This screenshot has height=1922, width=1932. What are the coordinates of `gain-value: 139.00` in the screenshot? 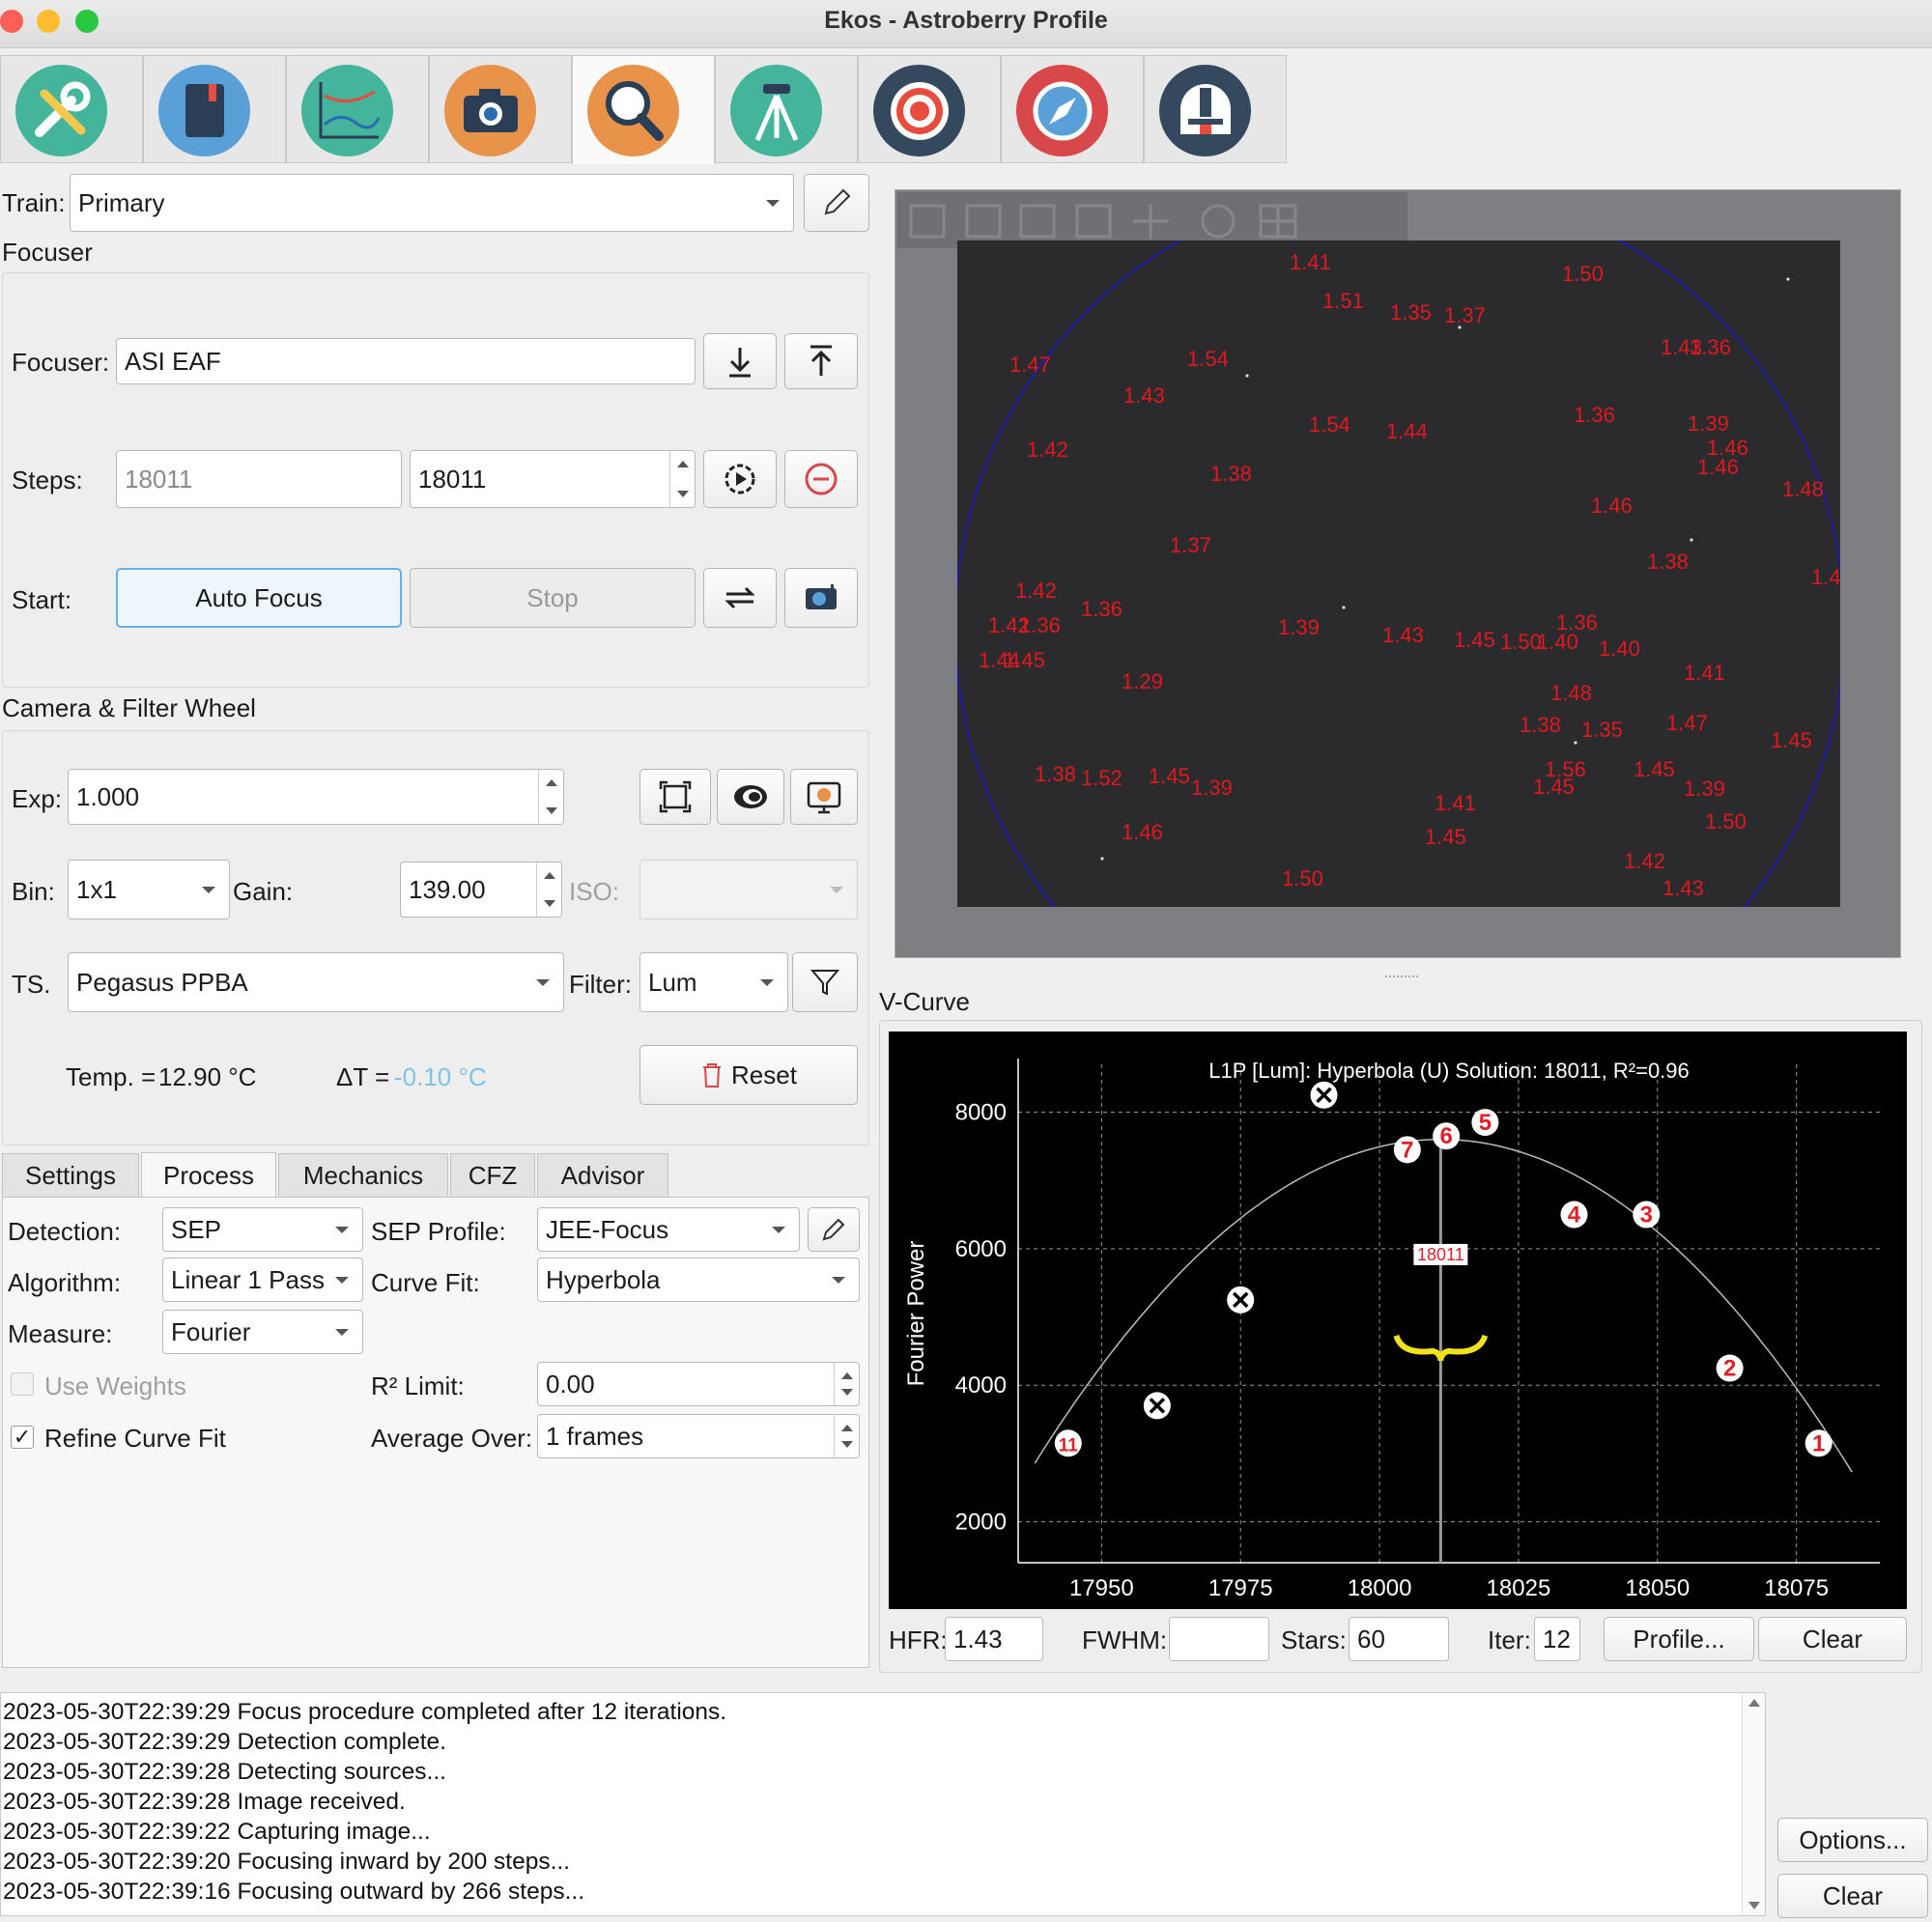 It's located at (447, 889).